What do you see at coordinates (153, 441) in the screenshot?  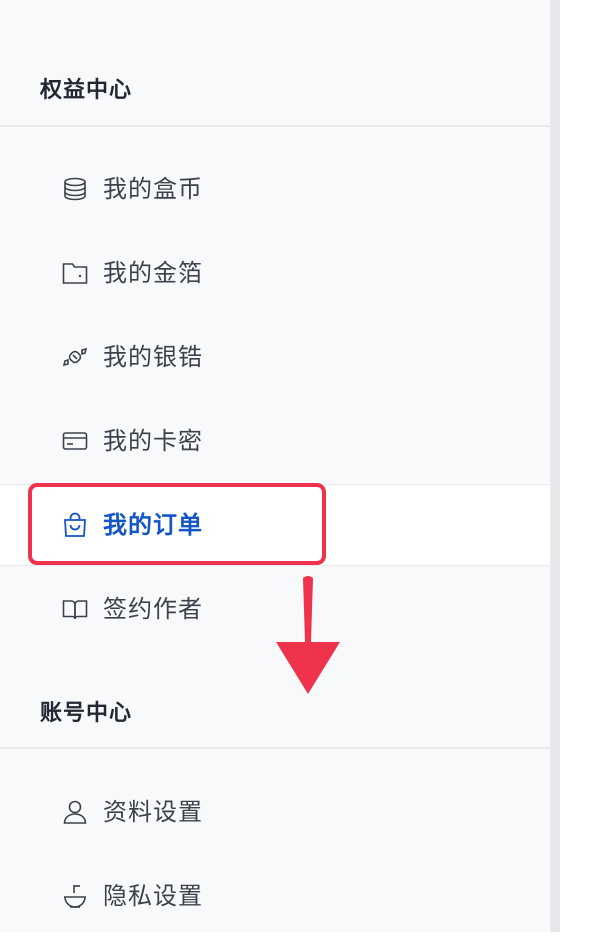 I see `sidebar-item-label: 我的卡密` at bounding box center [153, 441].